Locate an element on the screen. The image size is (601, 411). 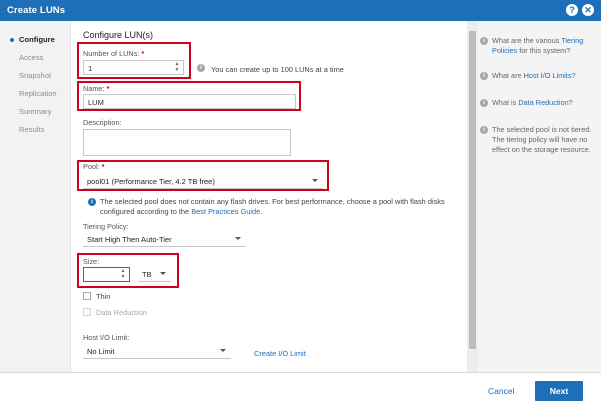
description-textarea is located at coordinates (187, 142).